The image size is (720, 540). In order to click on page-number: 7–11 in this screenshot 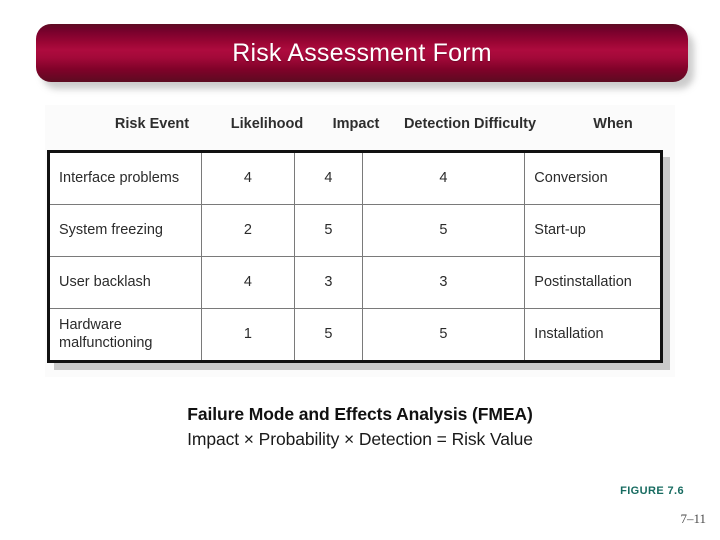, I will do `click(693, 518)`.